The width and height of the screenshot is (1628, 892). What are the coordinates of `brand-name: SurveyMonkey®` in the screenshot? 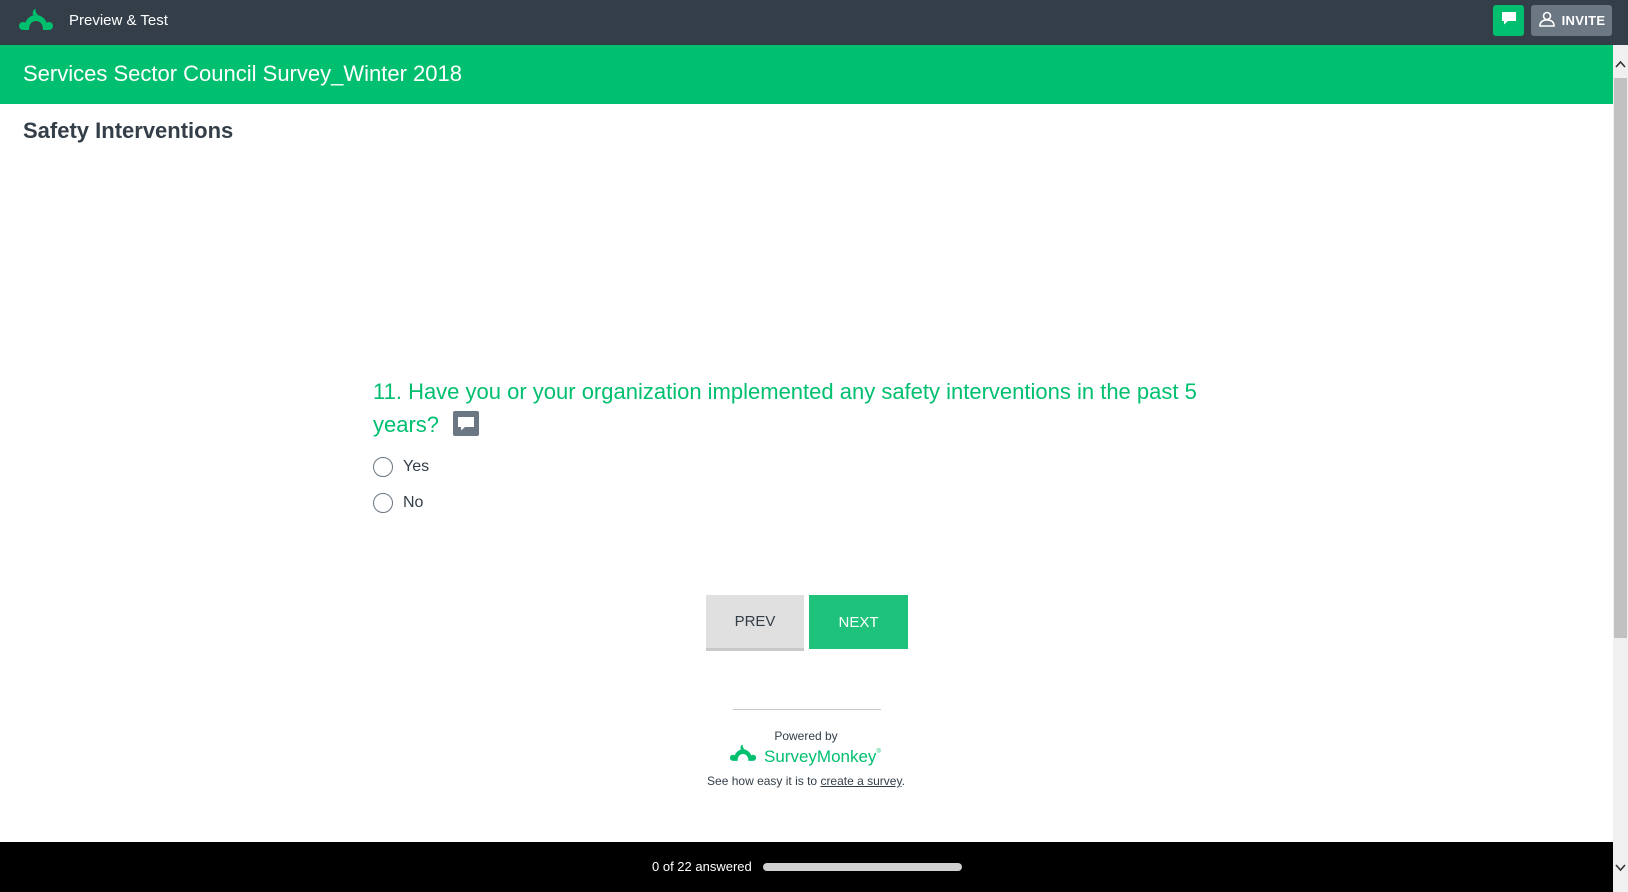 It's located at (822, 757).